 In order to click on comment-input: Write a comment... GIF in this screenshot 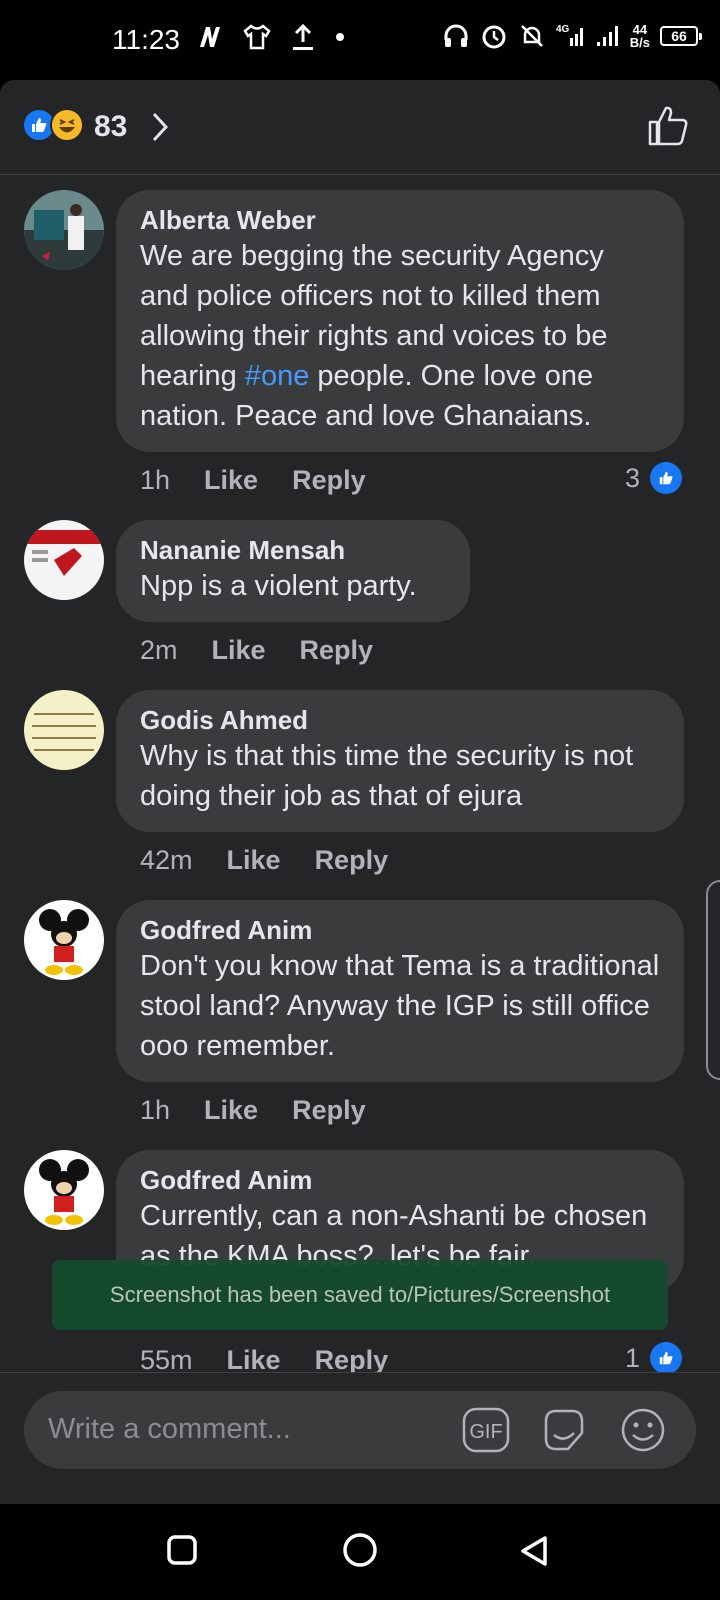, I will do `click(360, 1430)`.